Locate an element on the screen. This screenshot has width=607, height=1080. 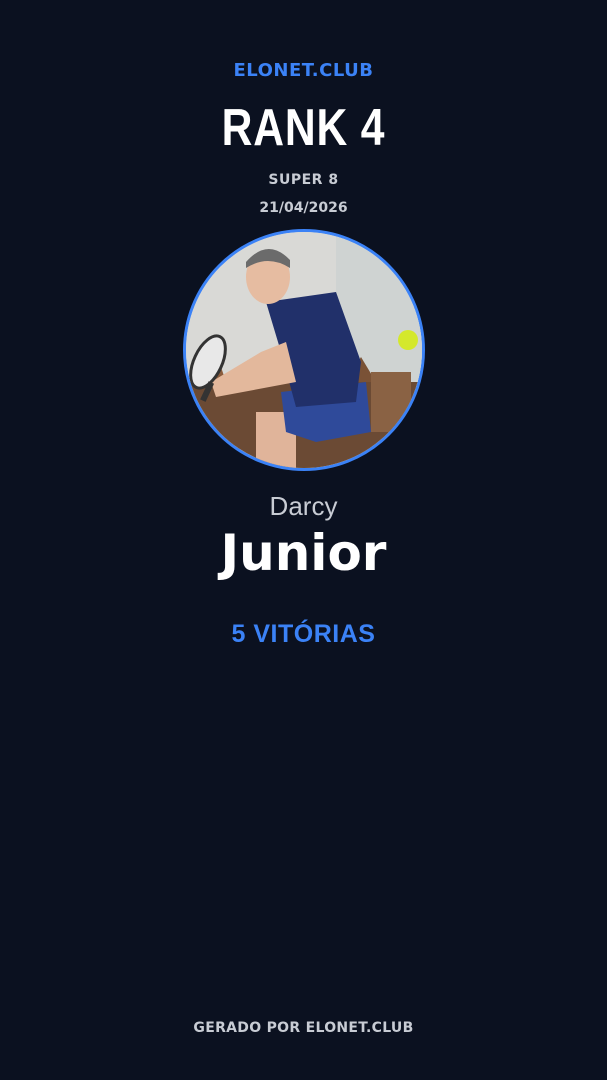
player-last-name: Junior is located at coordinates (303, 553).